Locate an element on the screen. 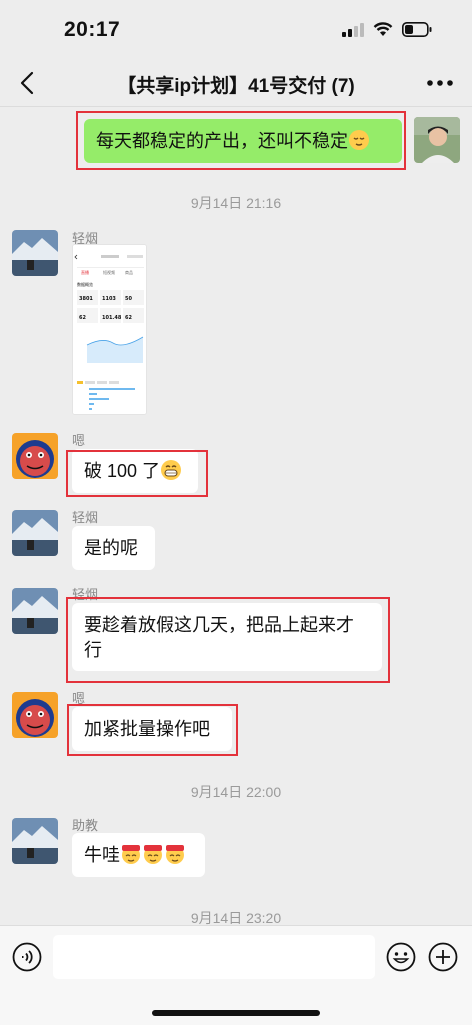 The width and height of the screenshot is (472, 1025). message-input is located at coordinates (214, 957).